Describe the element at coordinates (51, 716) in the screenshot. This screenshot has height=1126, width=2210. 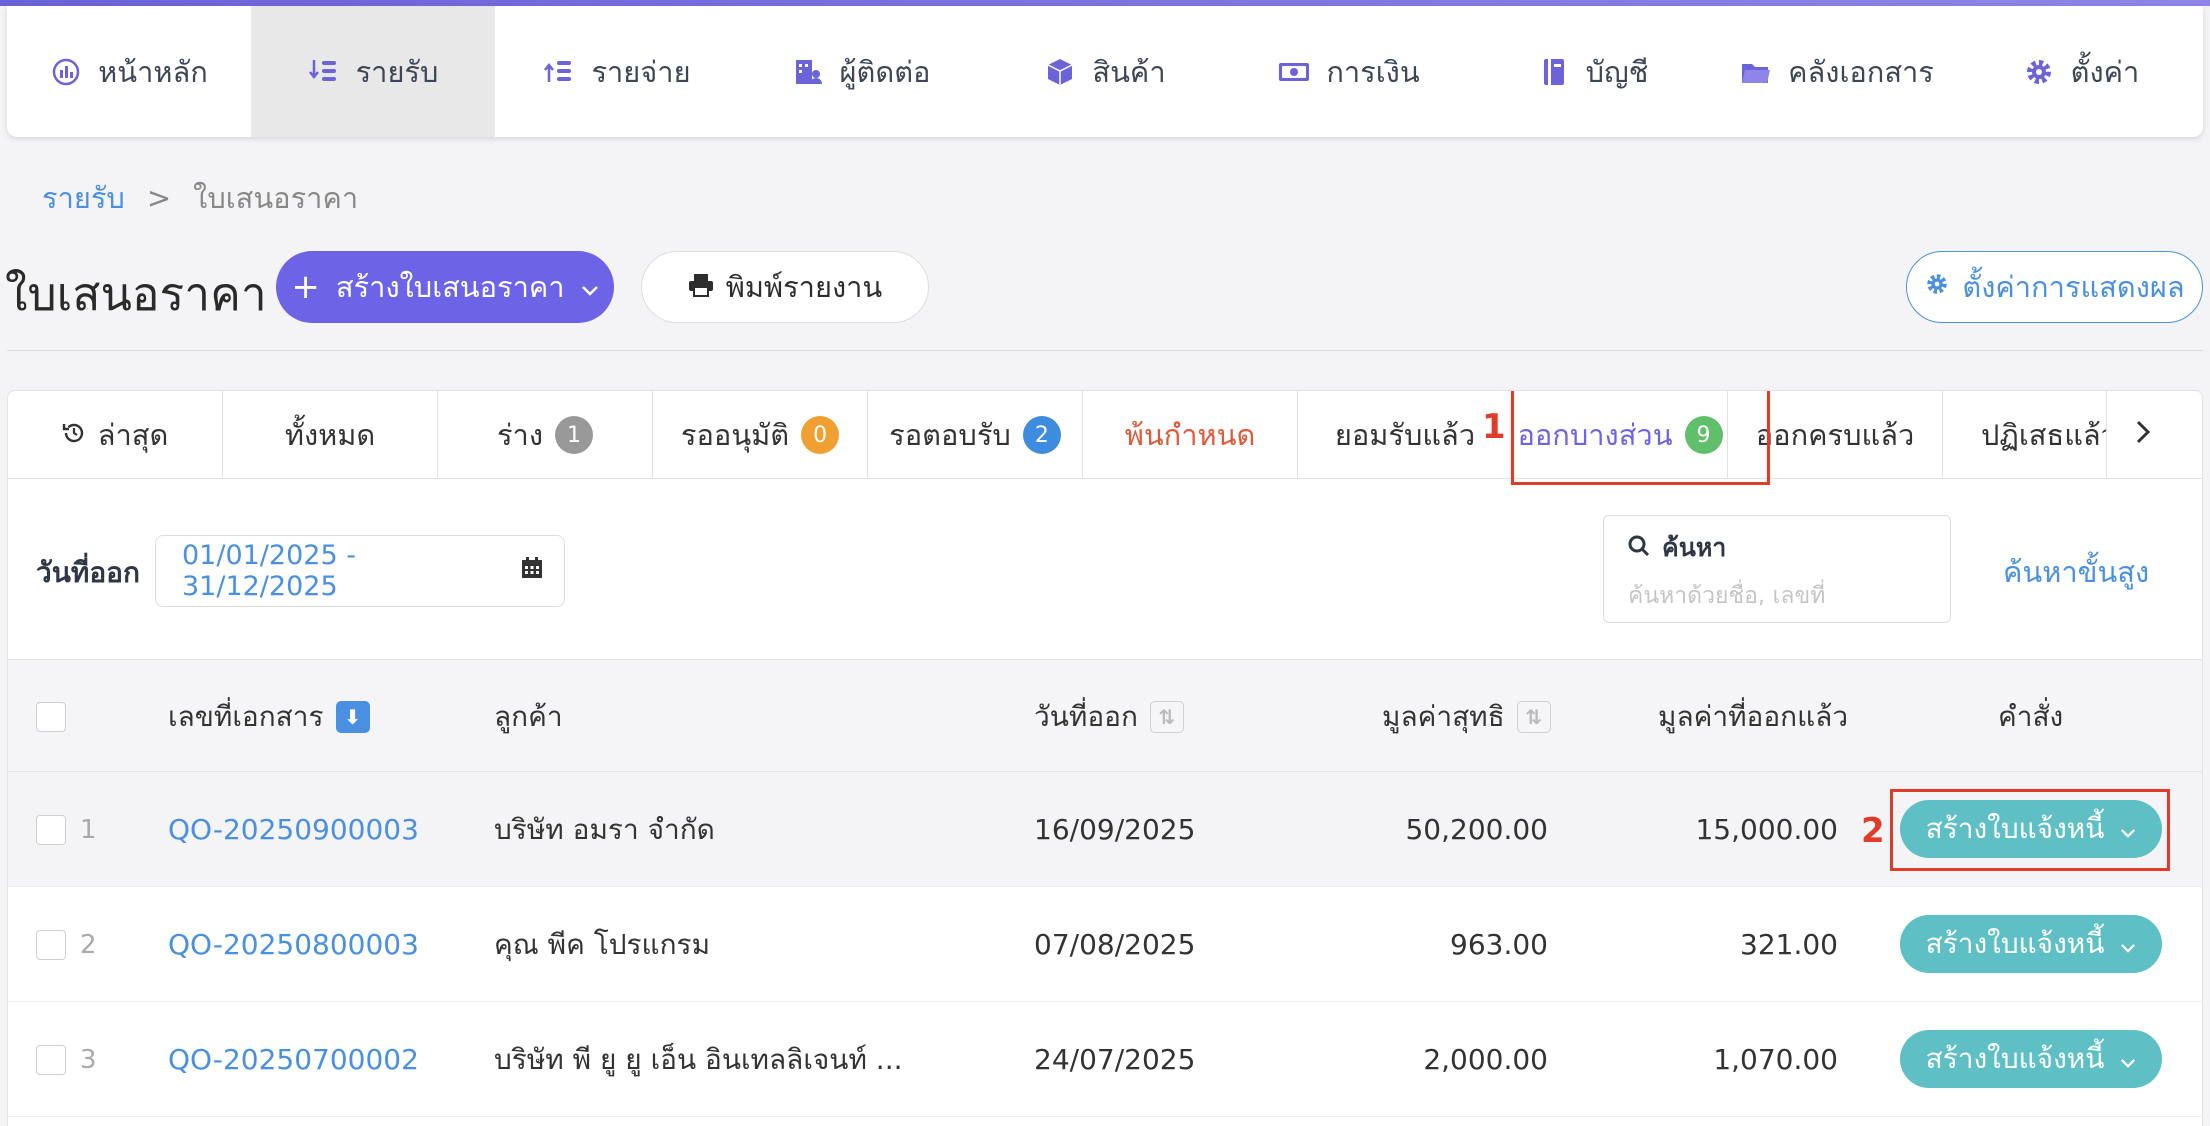
I see `select-all-checkbox` at that location.